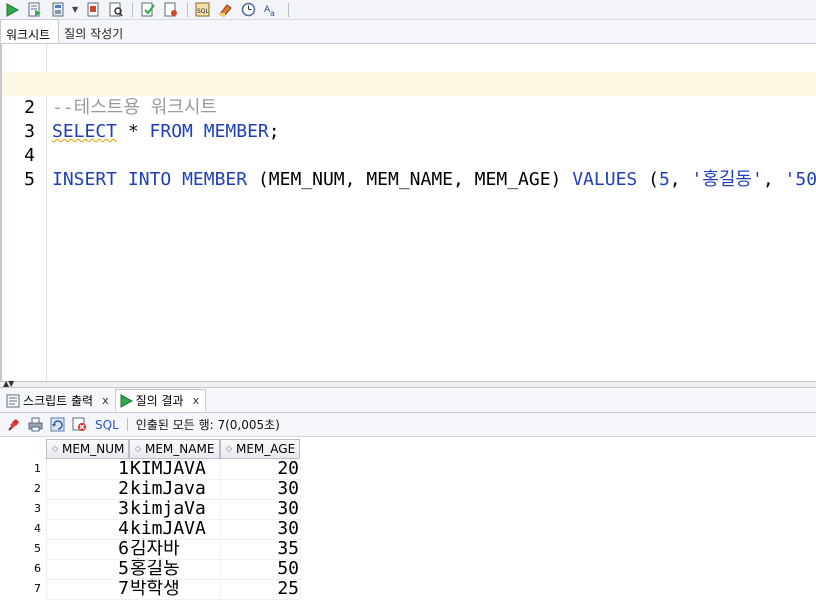 The height and width of the screenshot is (613, 816). I want to click on code-line-2: 2 SELECT * FROM MEMBER;, so click(409, 107).